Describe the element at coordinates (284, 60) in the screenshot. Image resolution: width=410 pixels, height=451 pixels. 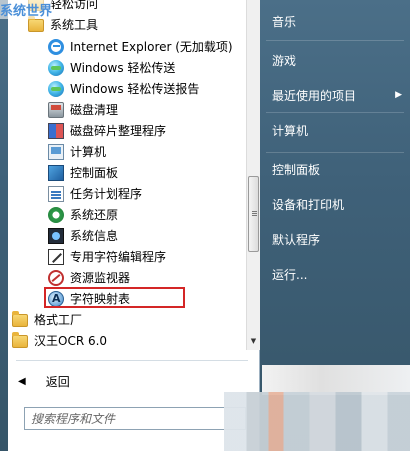
I see `right-item-label: 游戏` at that location.